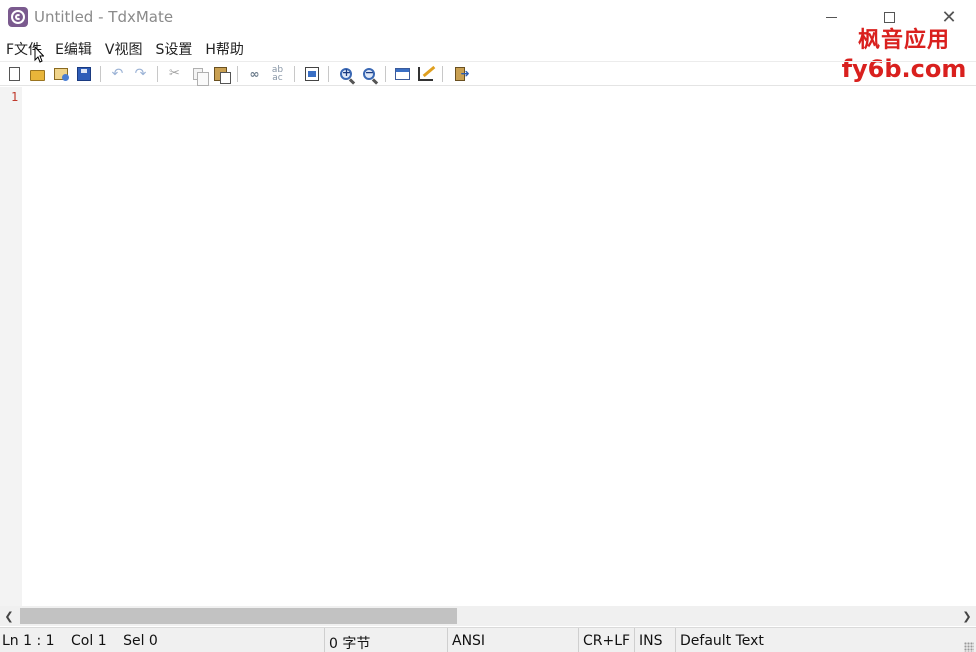 The image size is (976, 652). I want to click on edit-scheme-icon, so click(425, 73).